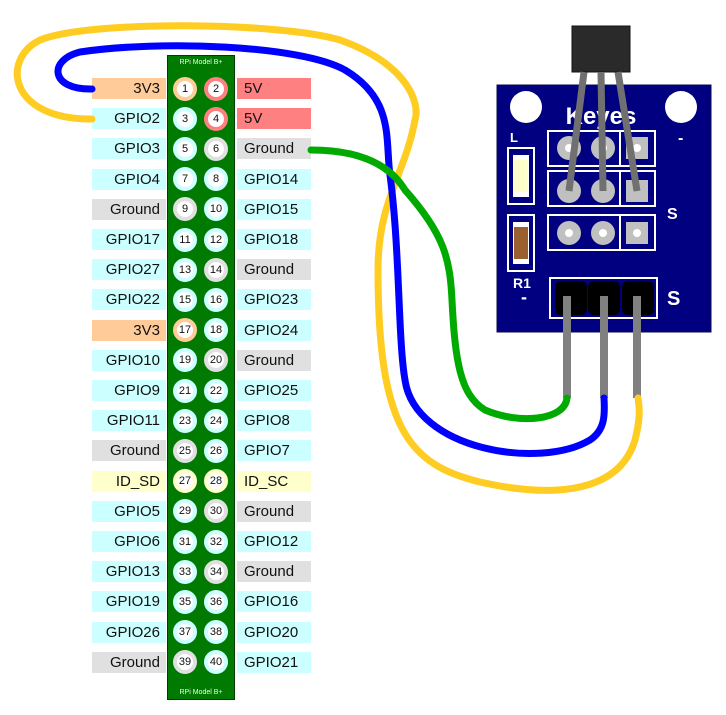 The image size is (726, 715). I want to click on sensor-mark-s: S, so click(672, 214).